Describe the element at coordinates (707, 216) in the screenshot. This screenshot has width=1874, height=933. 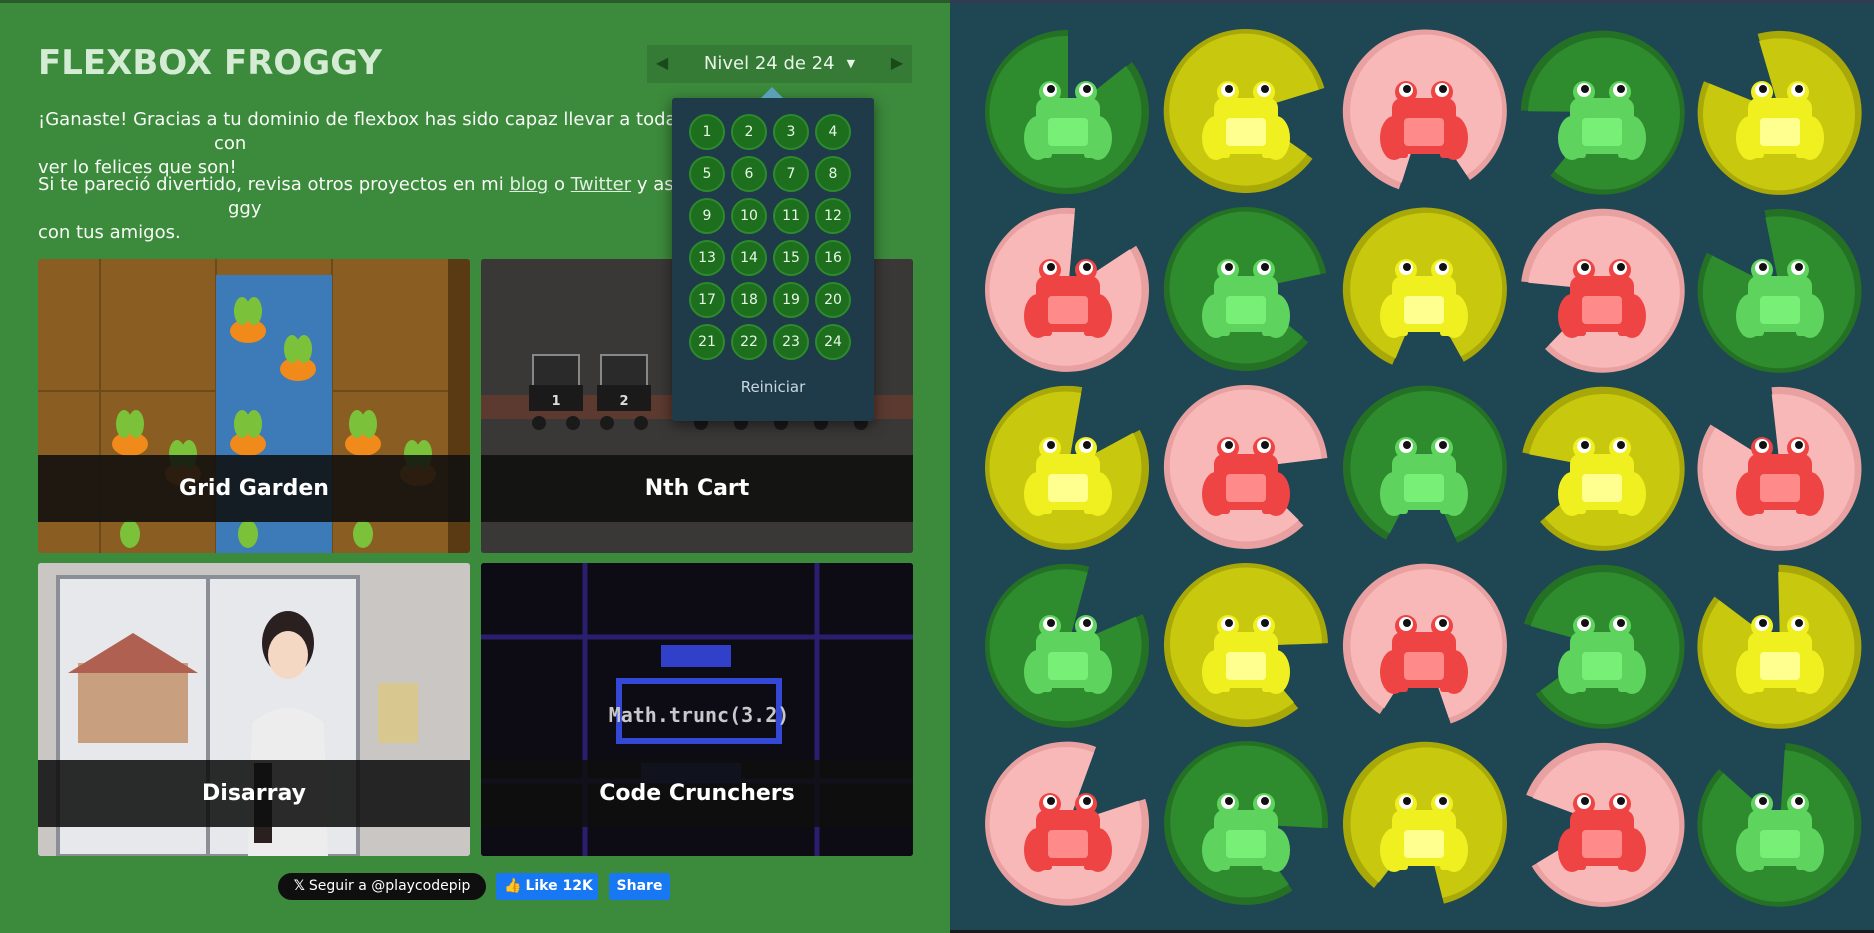
I see `level-button: 9` at that location.